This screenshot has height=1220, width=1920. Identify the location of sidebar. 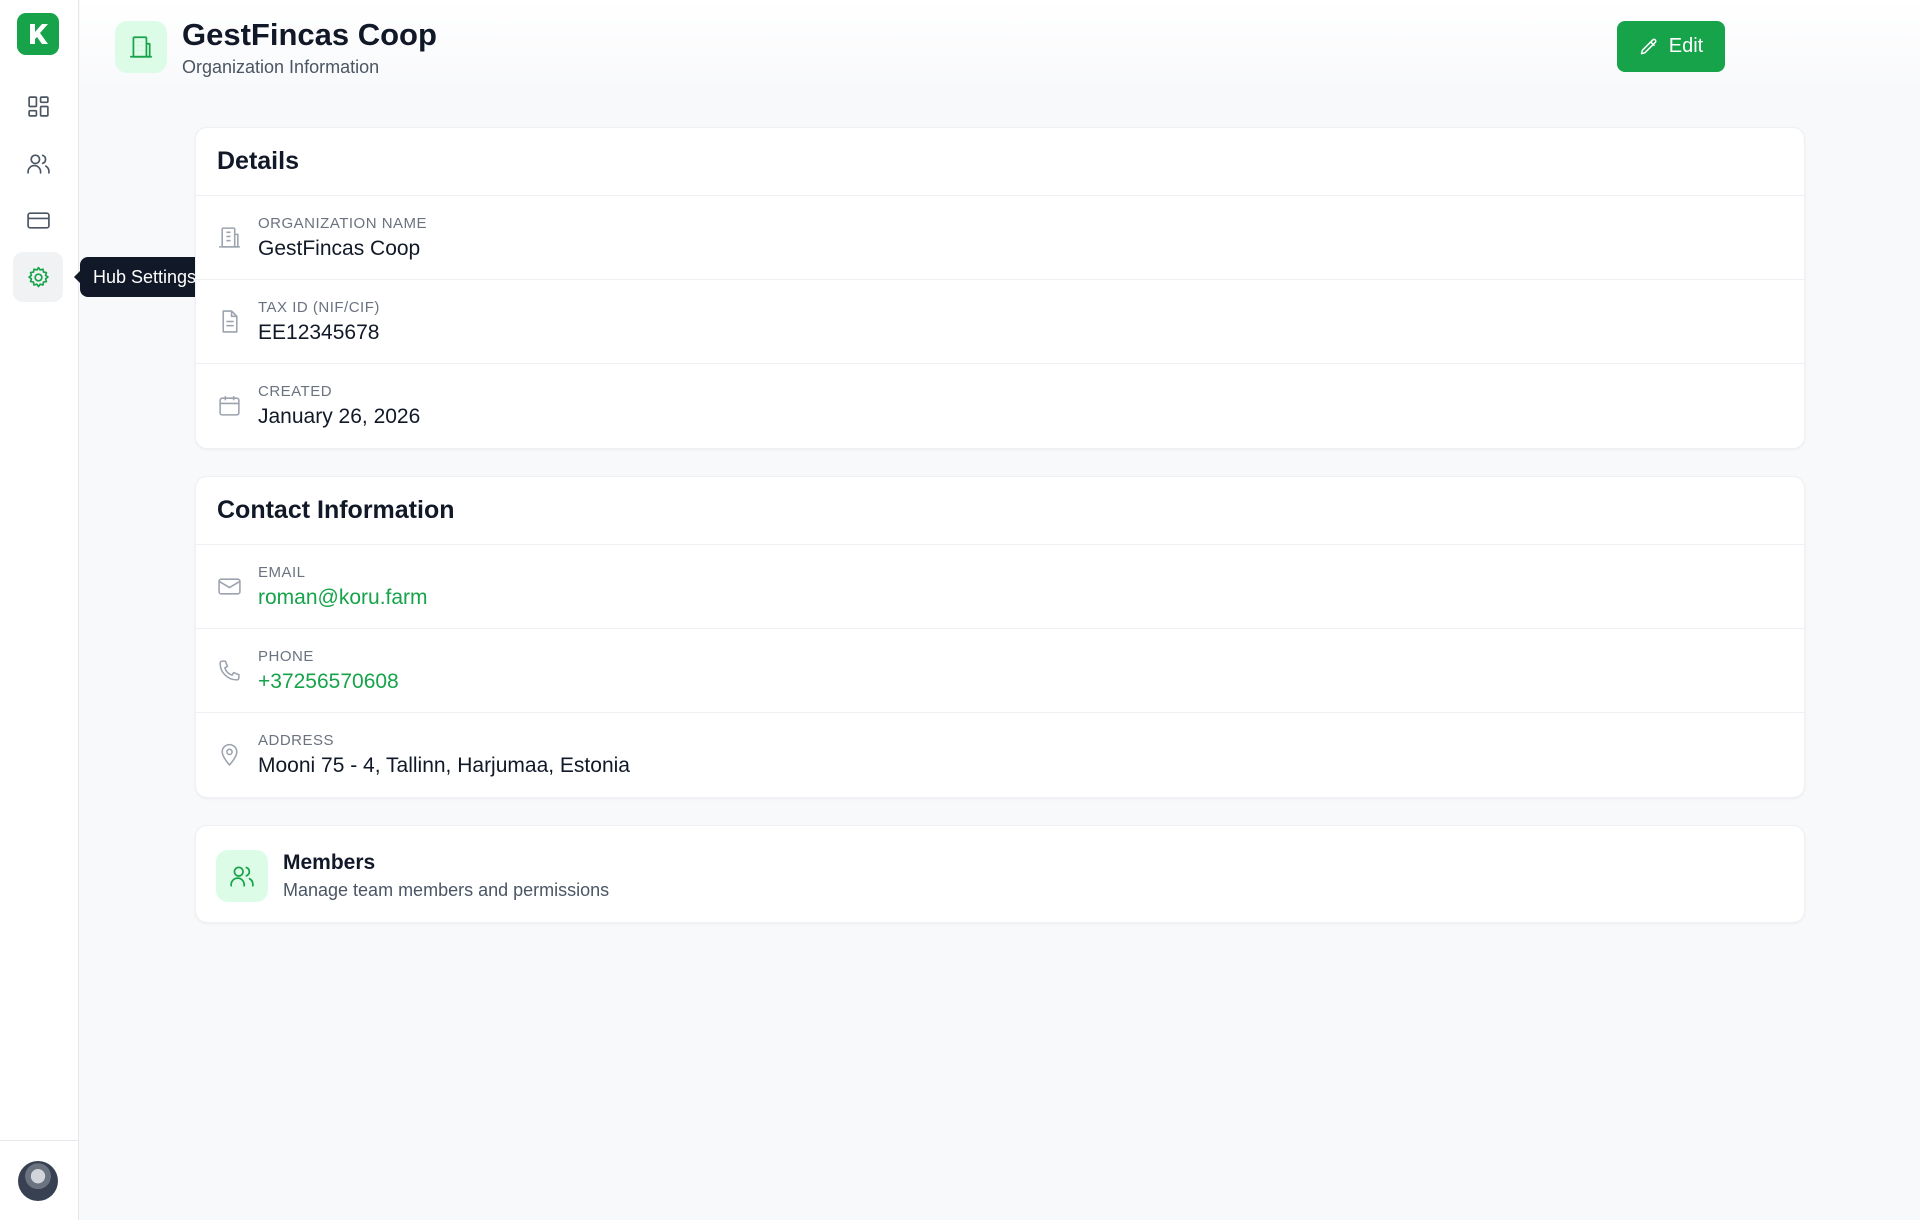
(39, 610).